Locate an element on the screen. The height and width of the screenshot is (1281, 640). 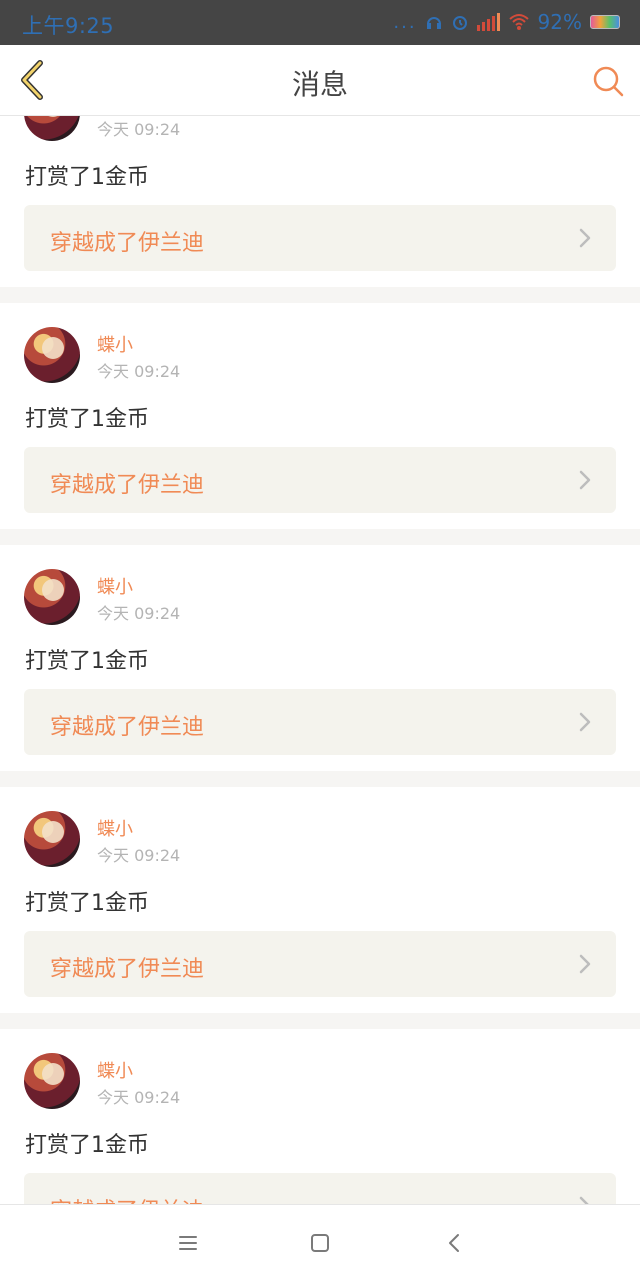
status-bar: 上午9:25 ... 92% is located at coordinates (320, 22).